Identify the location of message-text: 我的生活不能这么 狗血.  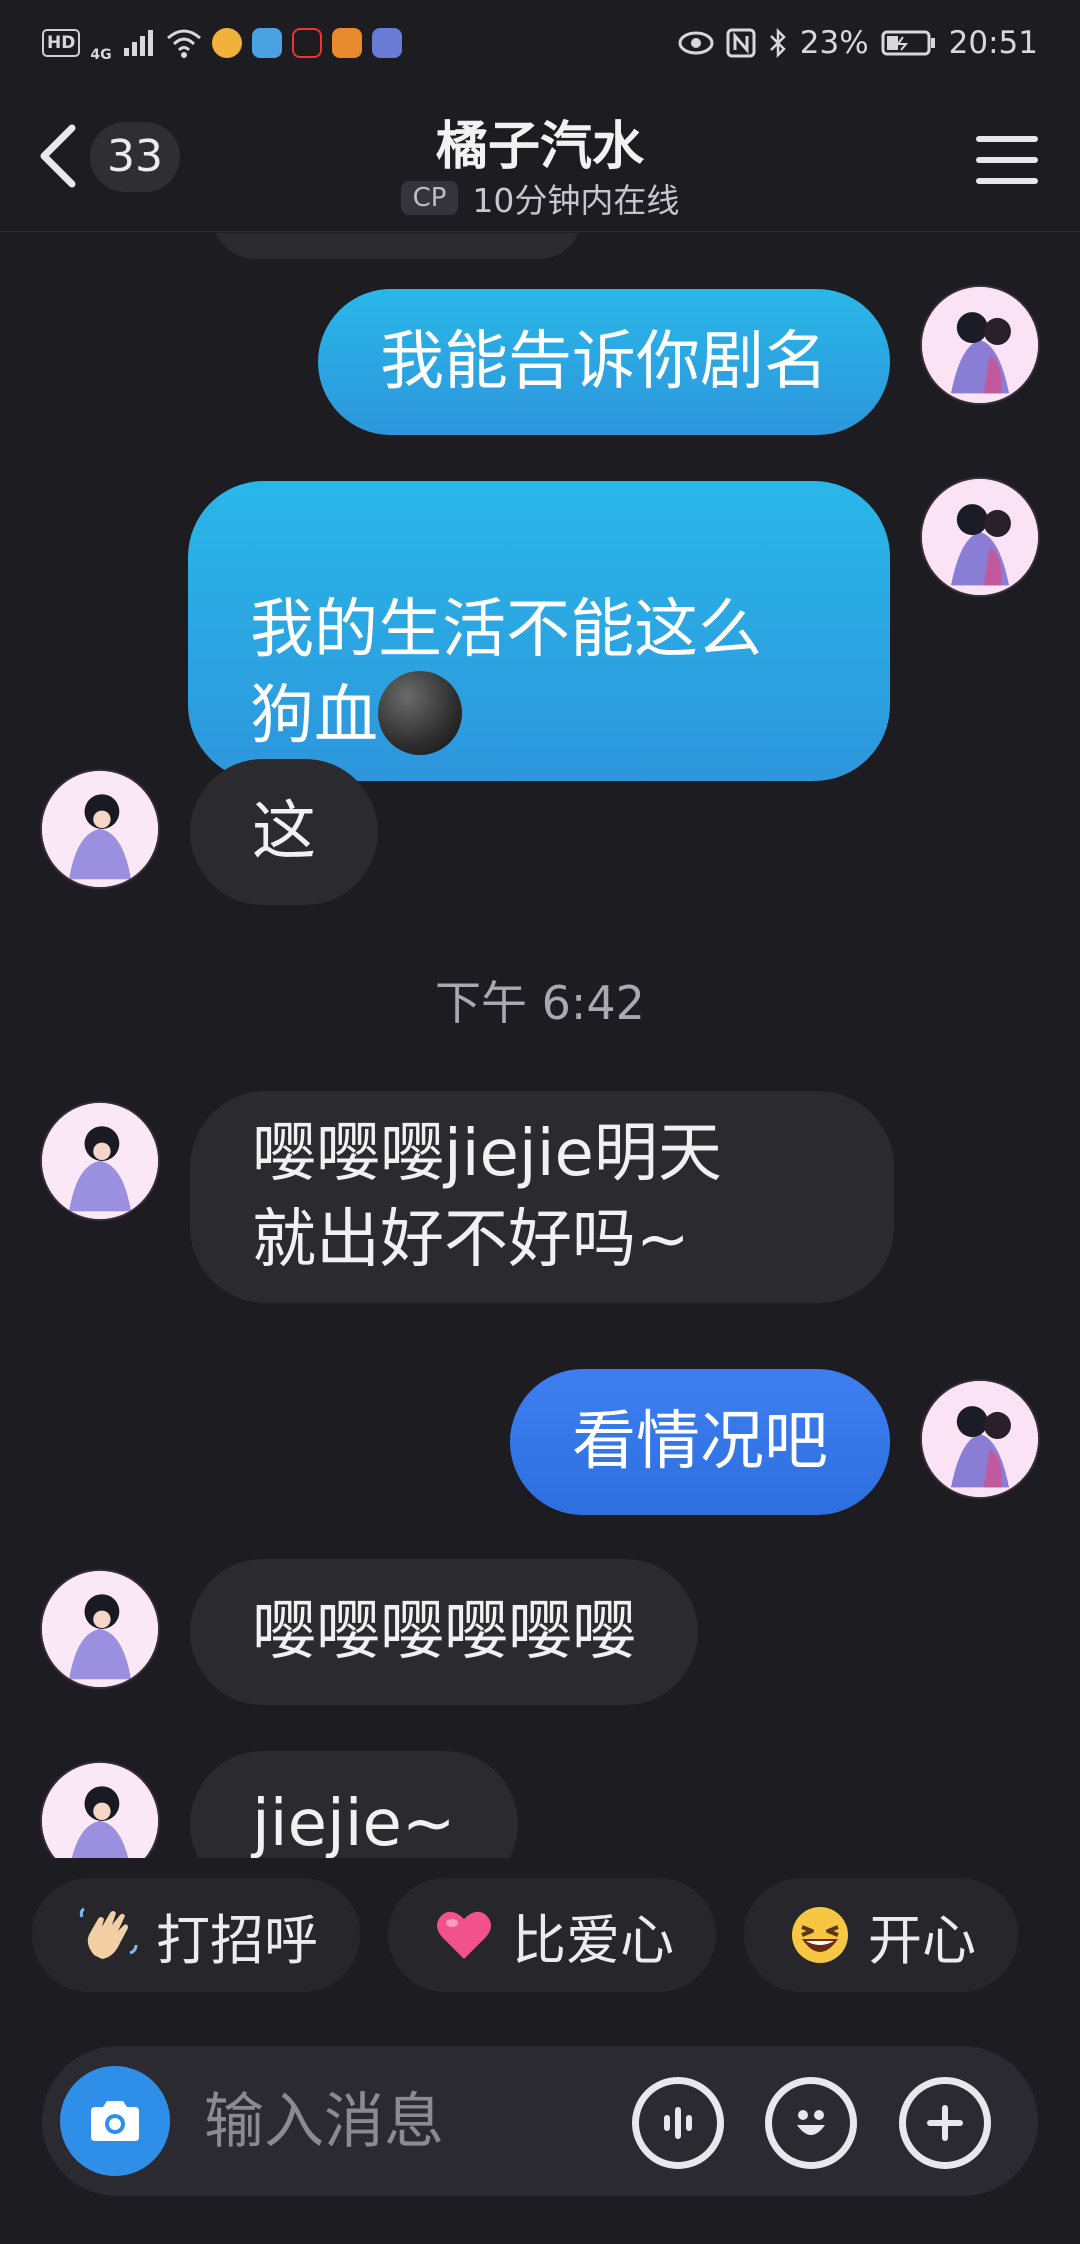
(506, 673).